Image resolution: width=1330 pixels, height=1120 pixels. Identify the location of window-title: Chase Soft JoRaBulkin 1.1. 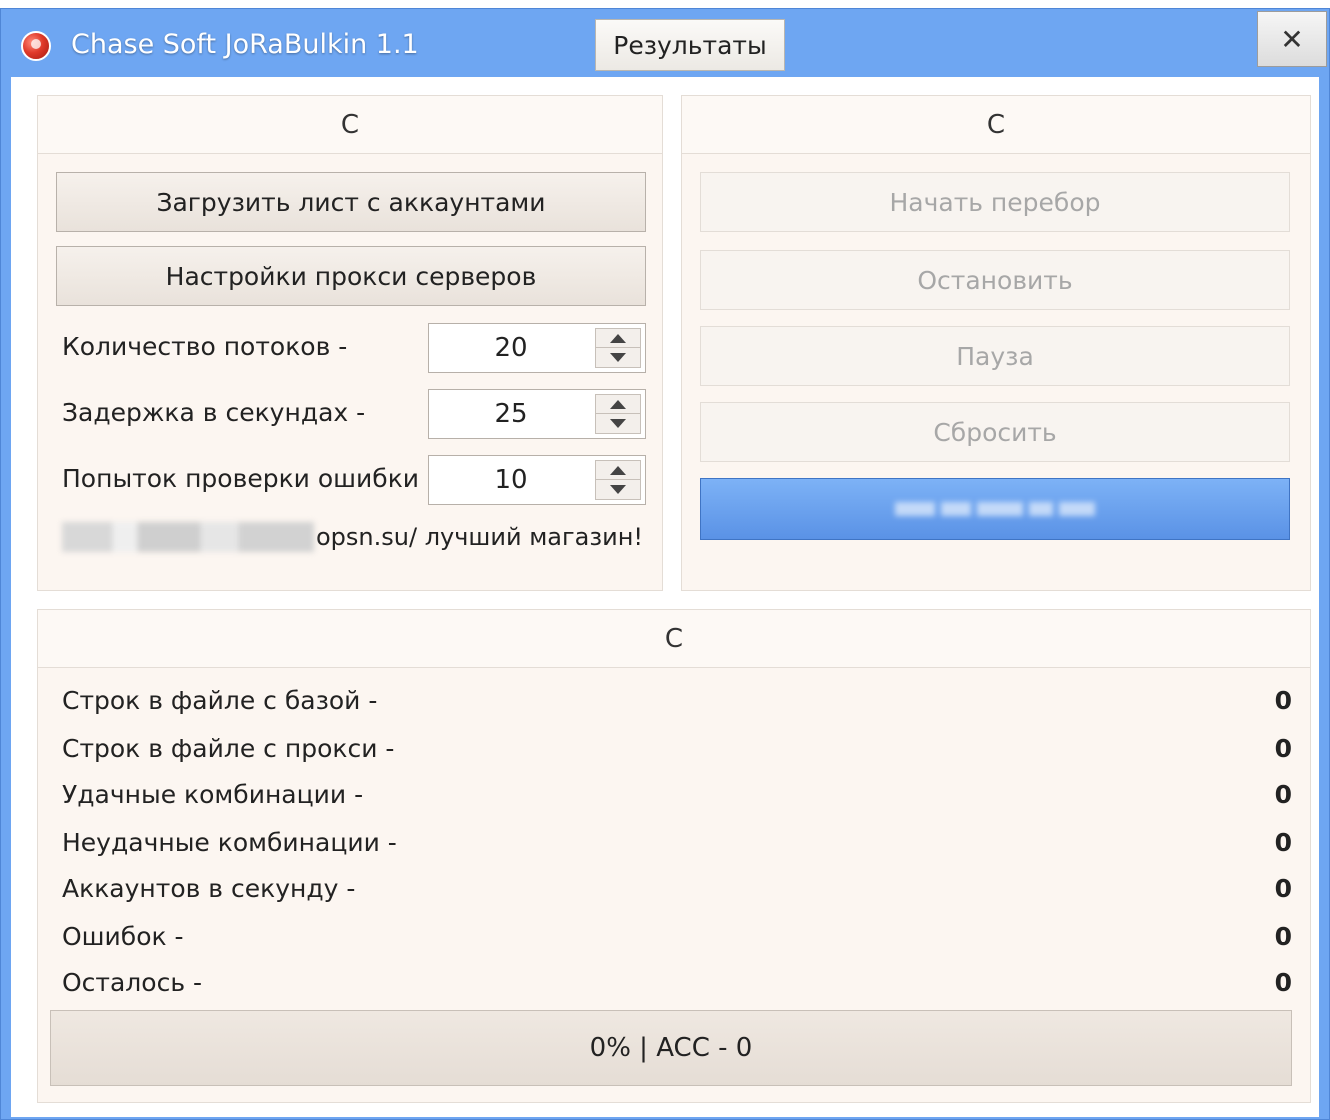
(245, 44).